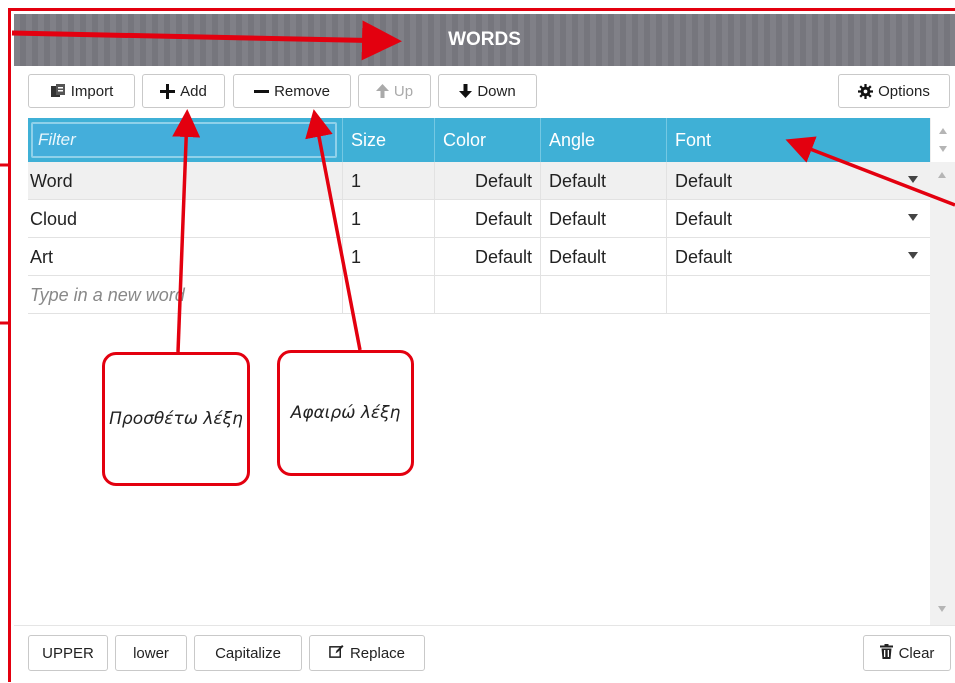 This screenshot has height=683, width=955. I want to click on bottom-toolbar: UPPER lower Capitalize Replace Clear, so click(484, 654).